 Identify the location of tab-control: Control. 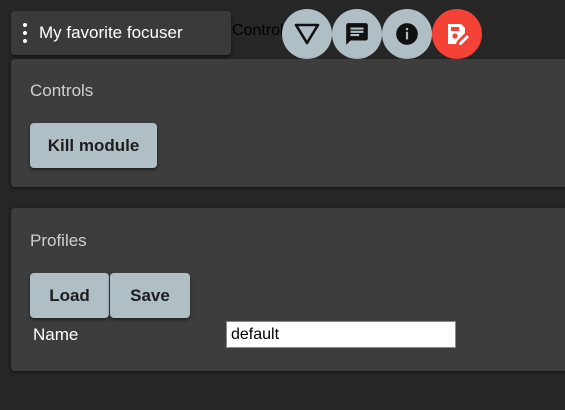
(258, 31).